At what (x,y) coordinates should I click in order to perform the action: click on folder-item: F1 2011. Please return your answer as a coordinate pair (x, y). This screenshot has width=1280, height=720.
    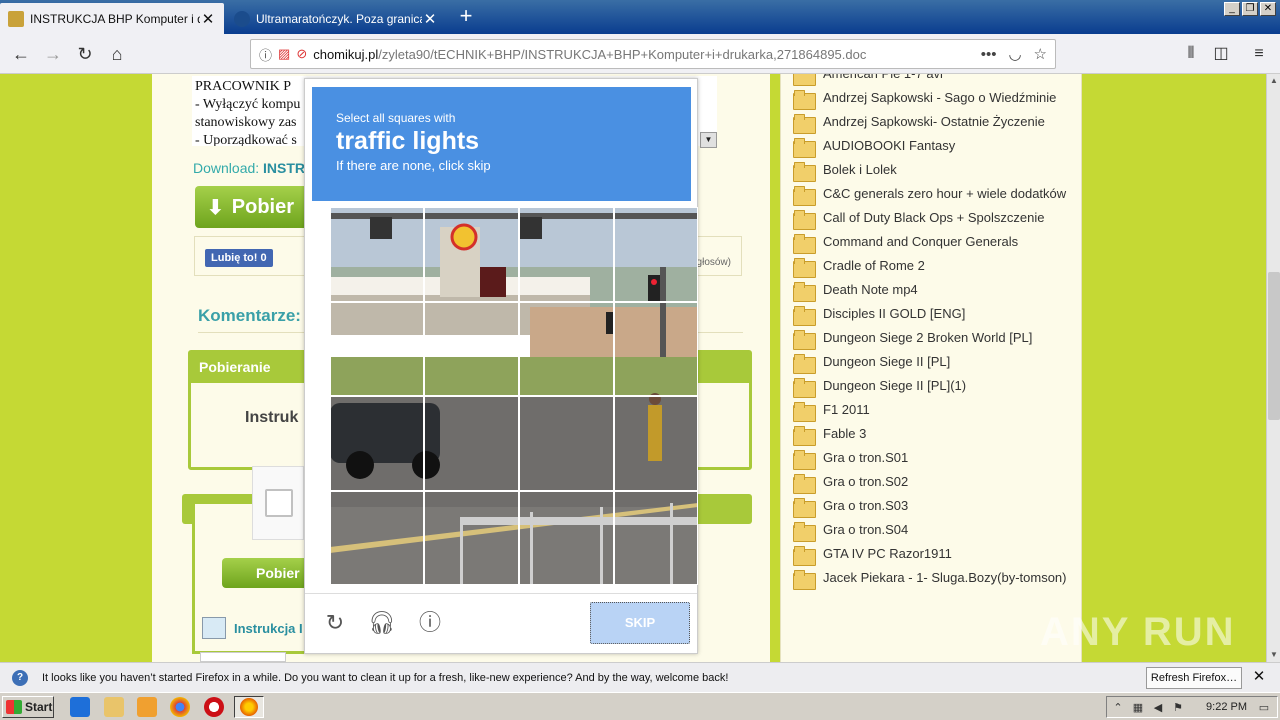
    Looking at the image, I should click on (933, 412).